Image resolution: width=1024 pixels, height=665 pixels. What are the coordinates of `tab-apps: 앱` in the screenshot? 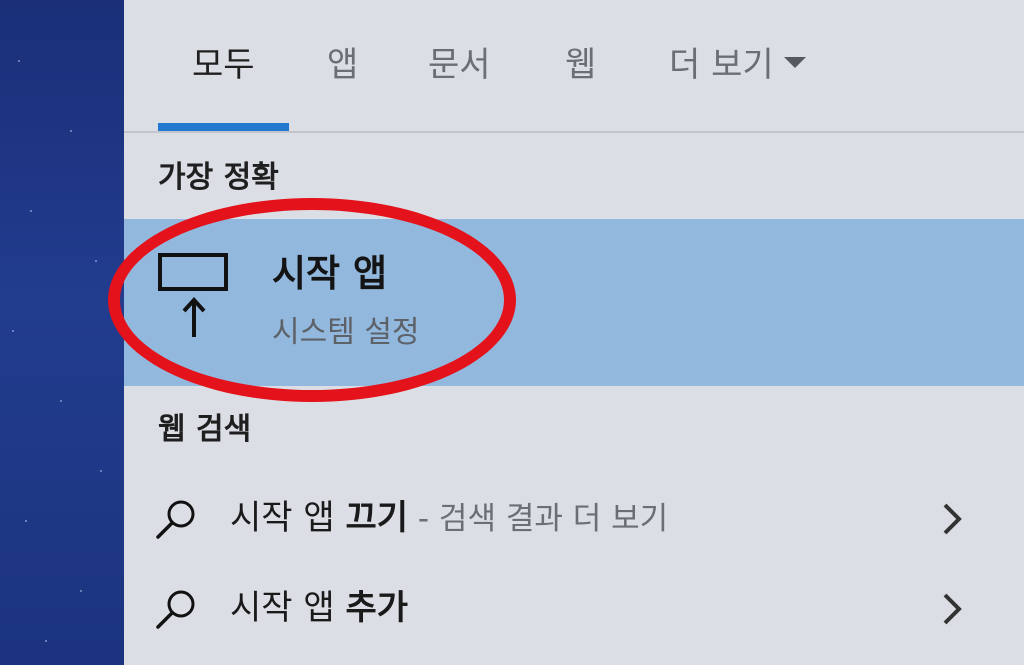 It's located at (342, 65).